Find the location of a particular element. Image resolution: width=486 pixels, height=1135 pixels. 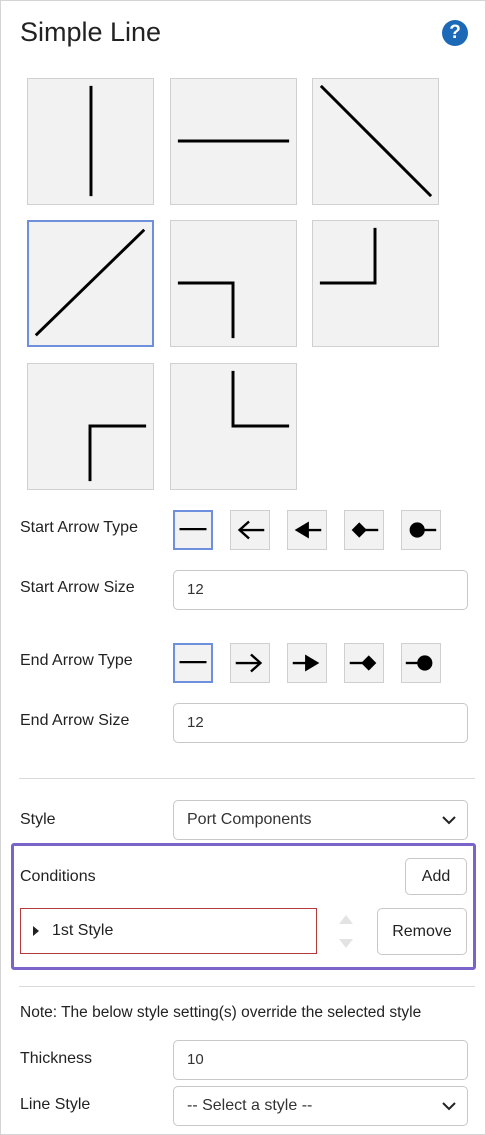

help-icon: ? is located at coordinates (455, 33).